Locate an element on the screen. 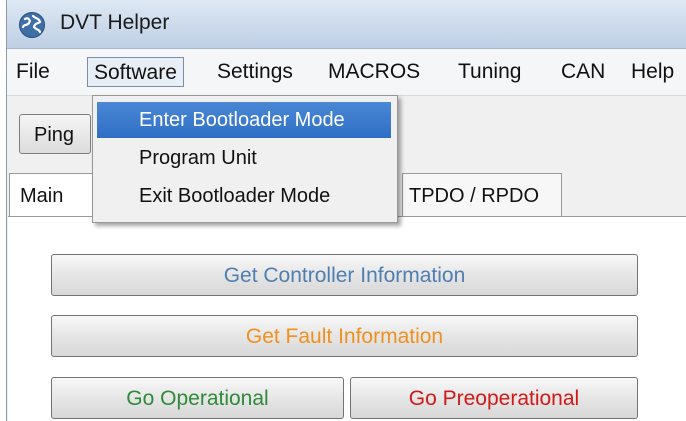 The height and width of the screenshot is (421, 686). menu-file: File is located at coordinates (33, 72).